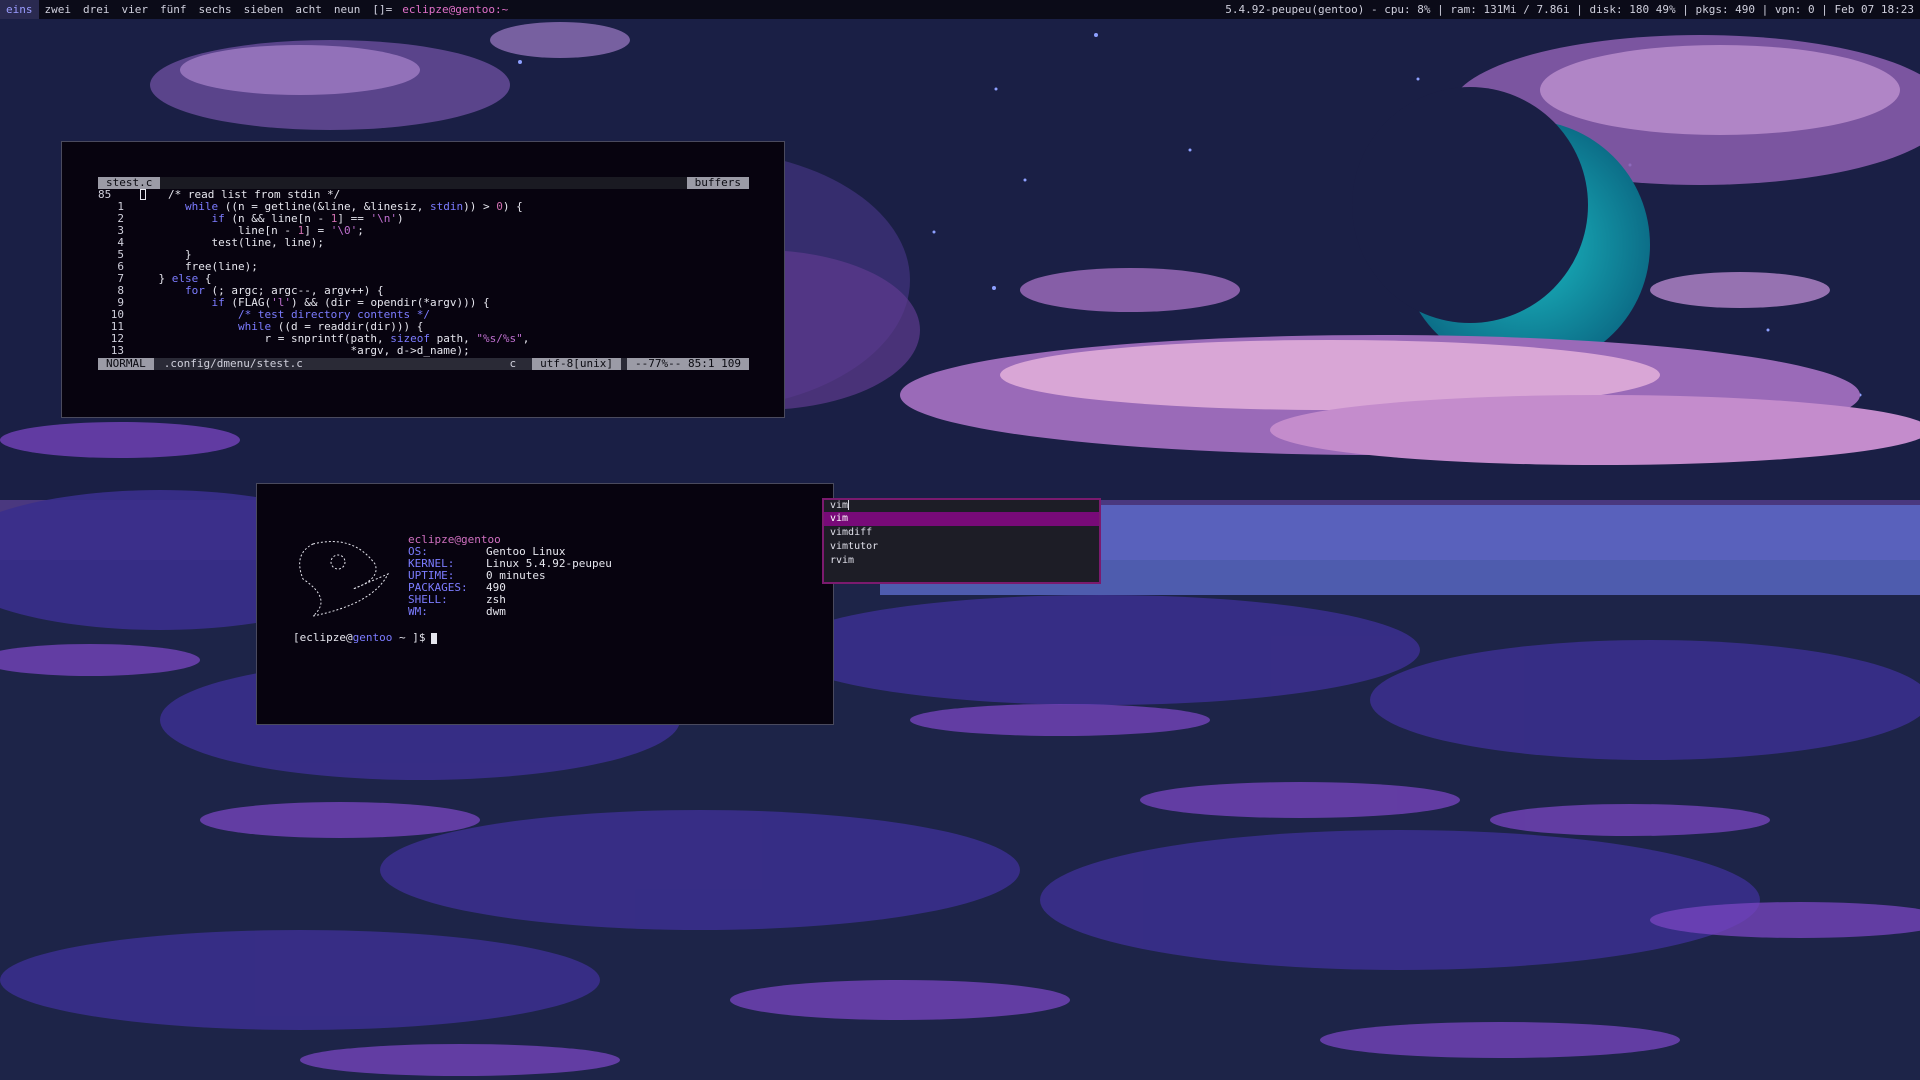  What do you see at coordinates (423, 243) in the screenshot?
I see `code-line: 4 test(line, line);` at bounding box center [423, 243].